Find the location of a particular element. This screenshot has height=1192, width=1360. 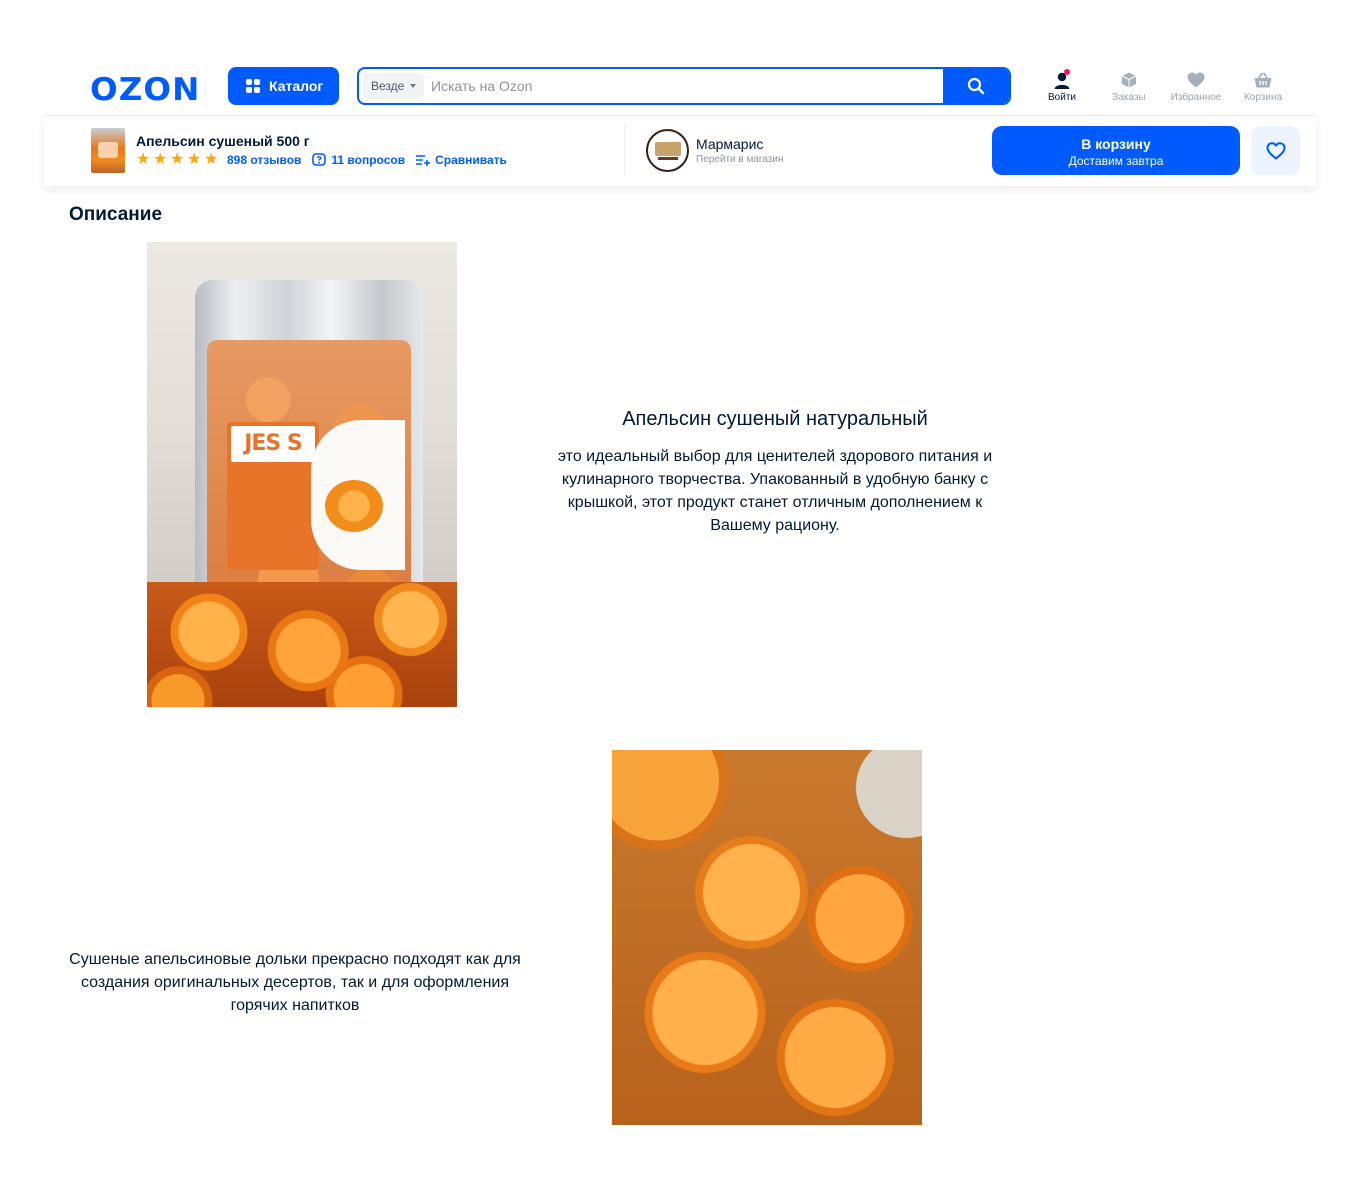

nav-orders: Заказы is located at coordinates (1129, 87).